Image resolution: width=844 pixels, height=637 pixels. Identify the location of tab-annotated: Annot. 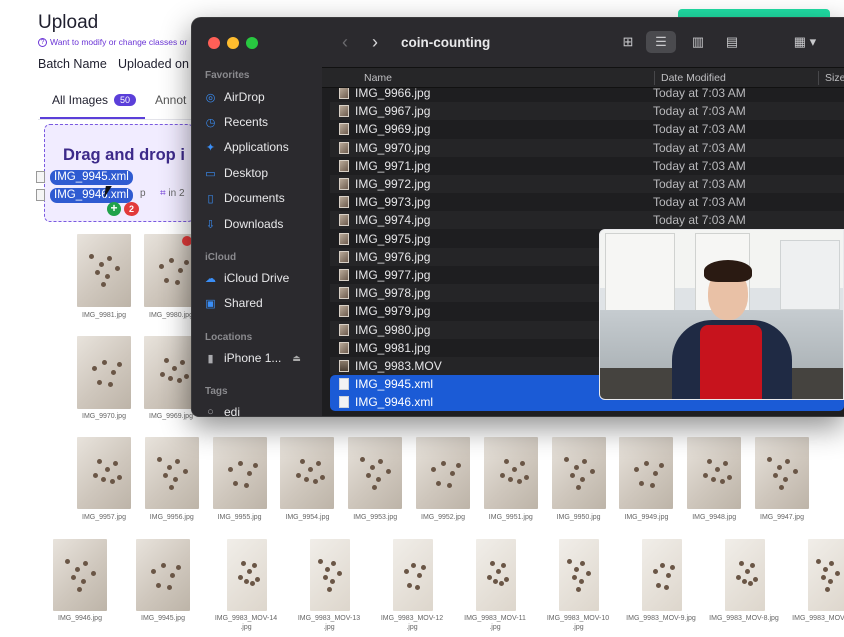
(170, 100).